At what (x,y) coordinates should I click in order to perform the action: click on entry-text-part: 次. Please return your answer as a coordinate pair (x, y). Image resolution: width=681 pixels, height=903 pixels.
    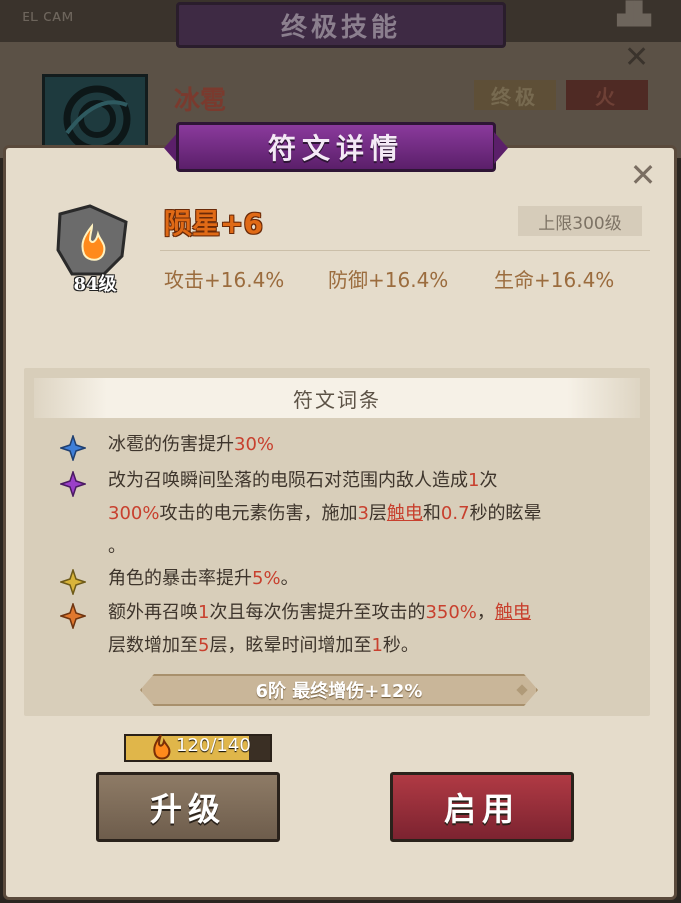
    Looking at the image, I should click on (488, 480).